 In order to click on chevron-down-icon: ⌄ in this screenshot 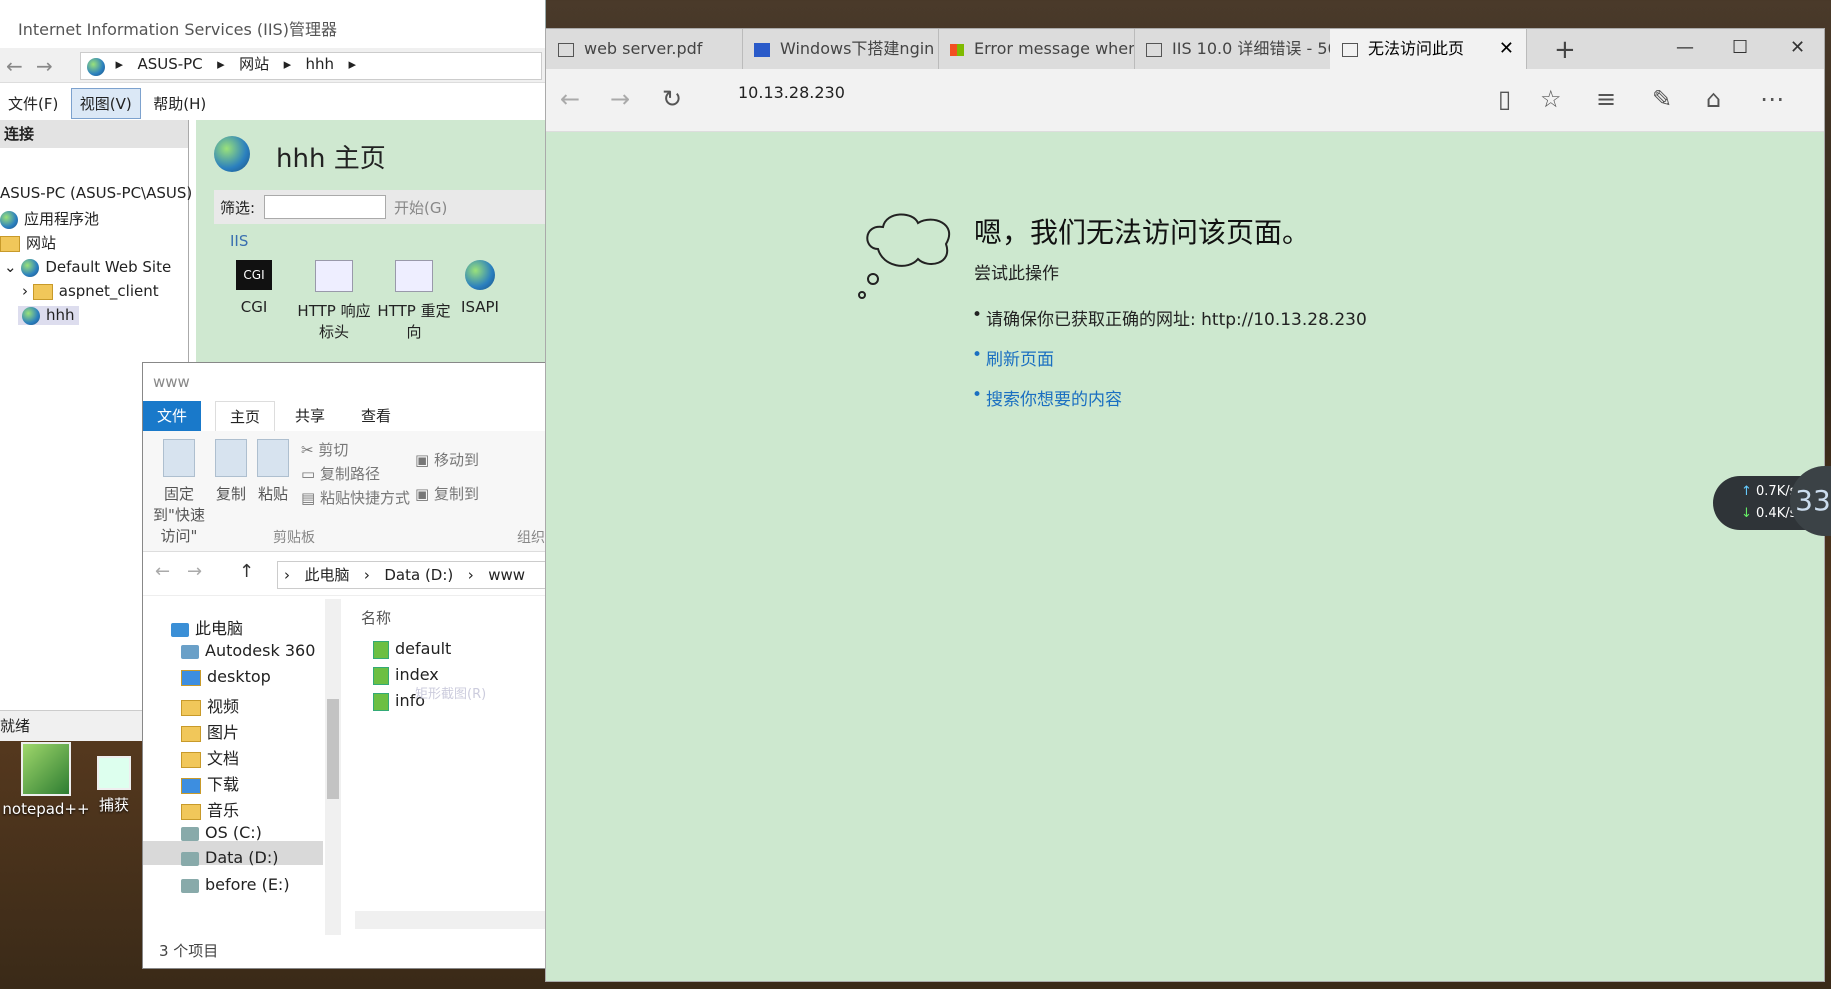, I will do `click(12, 267)`.